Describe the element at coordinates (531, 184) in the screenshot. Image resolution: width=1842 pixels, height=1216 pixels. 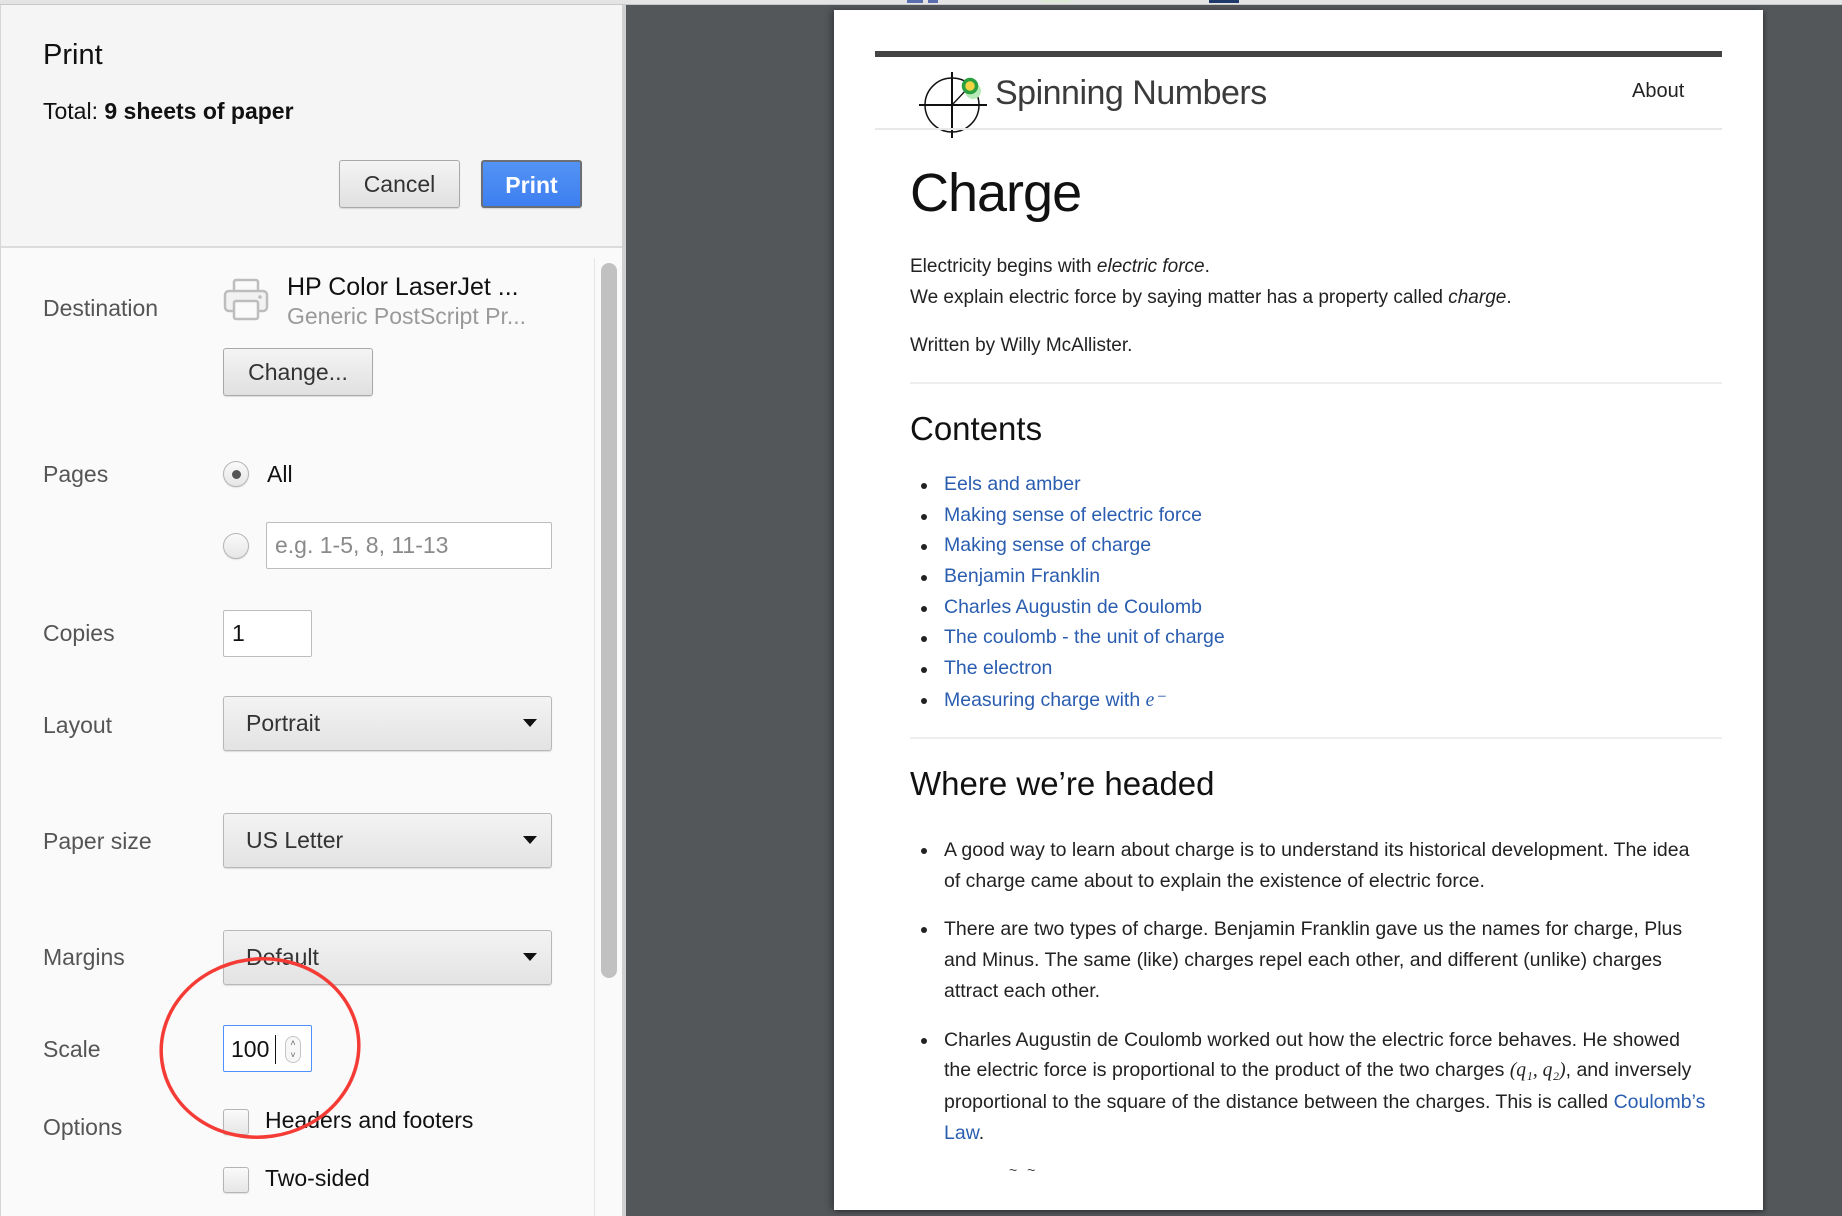
I see `print-button: Print` at that location.